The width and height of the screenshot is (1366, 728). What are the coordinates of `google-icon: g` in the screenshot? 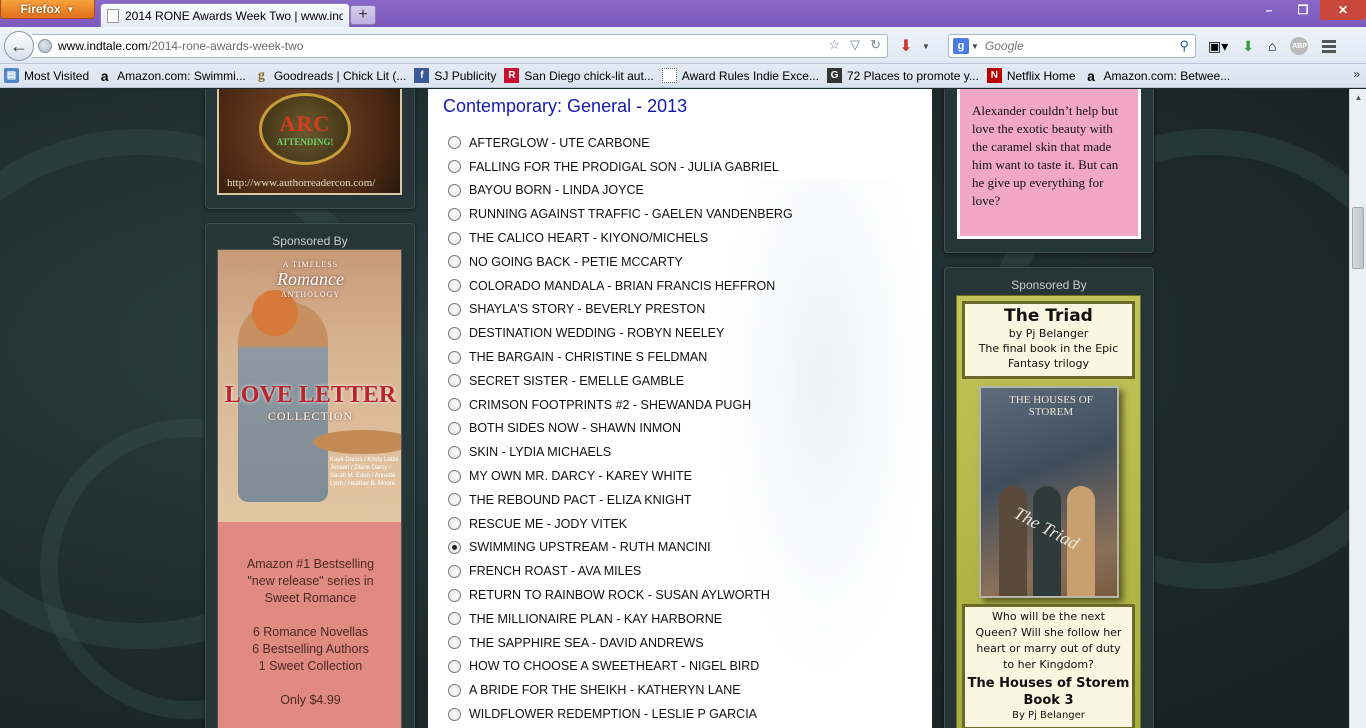 It's located at (961, 46).